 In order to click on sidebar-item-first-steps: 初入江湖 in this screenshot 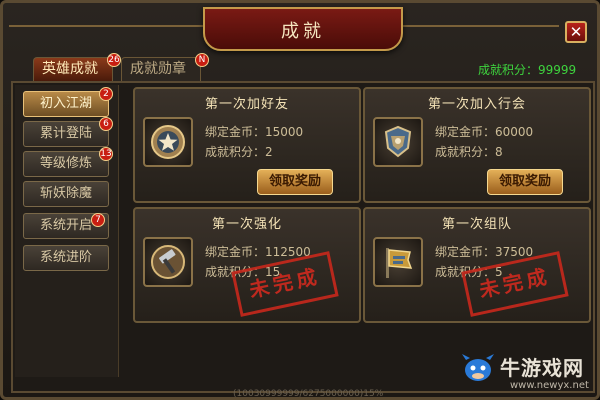, I will do `click(66, 104)`.